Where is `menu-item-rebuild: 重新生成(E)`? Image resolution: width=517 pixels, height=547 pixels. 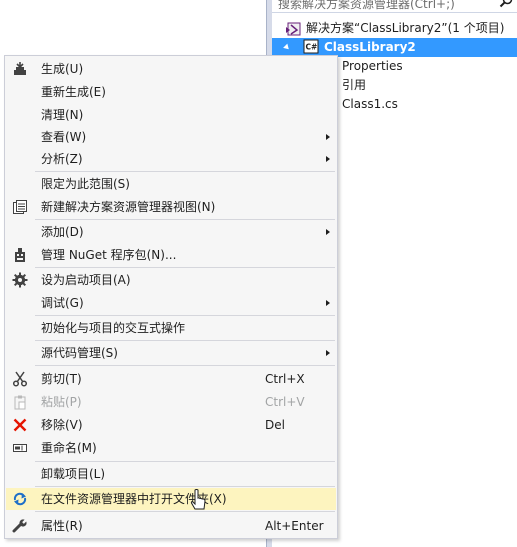 menu-item-rebuild: 重新生成(E) is located at coordinates (171, 92).